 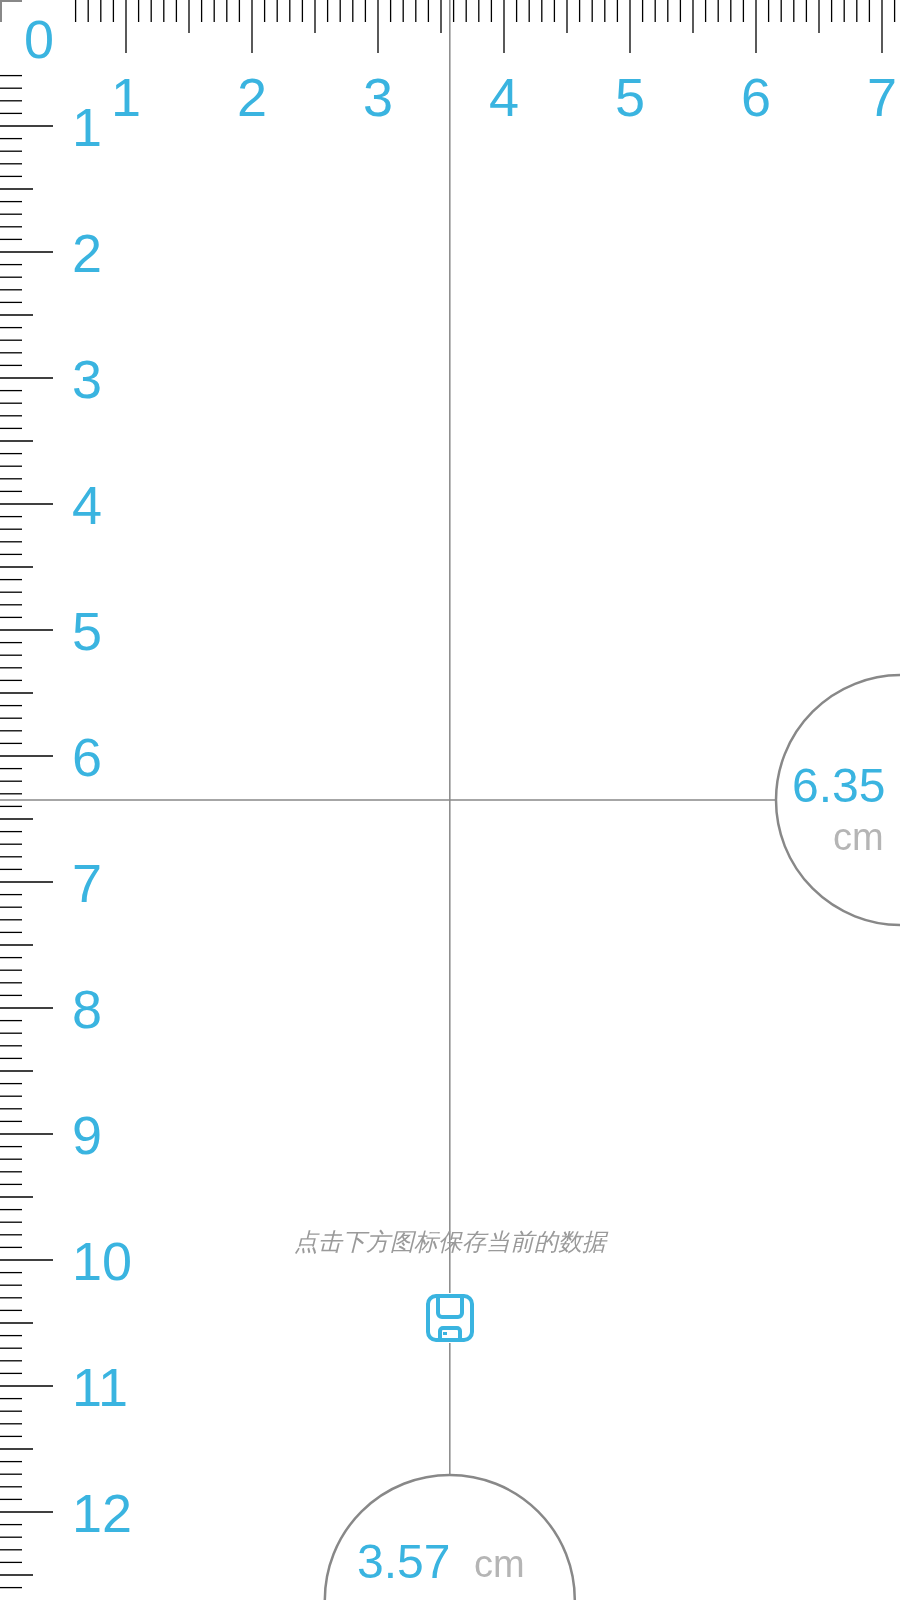 I want to click on ruler-number: 8, so click(x=87, y=1009).